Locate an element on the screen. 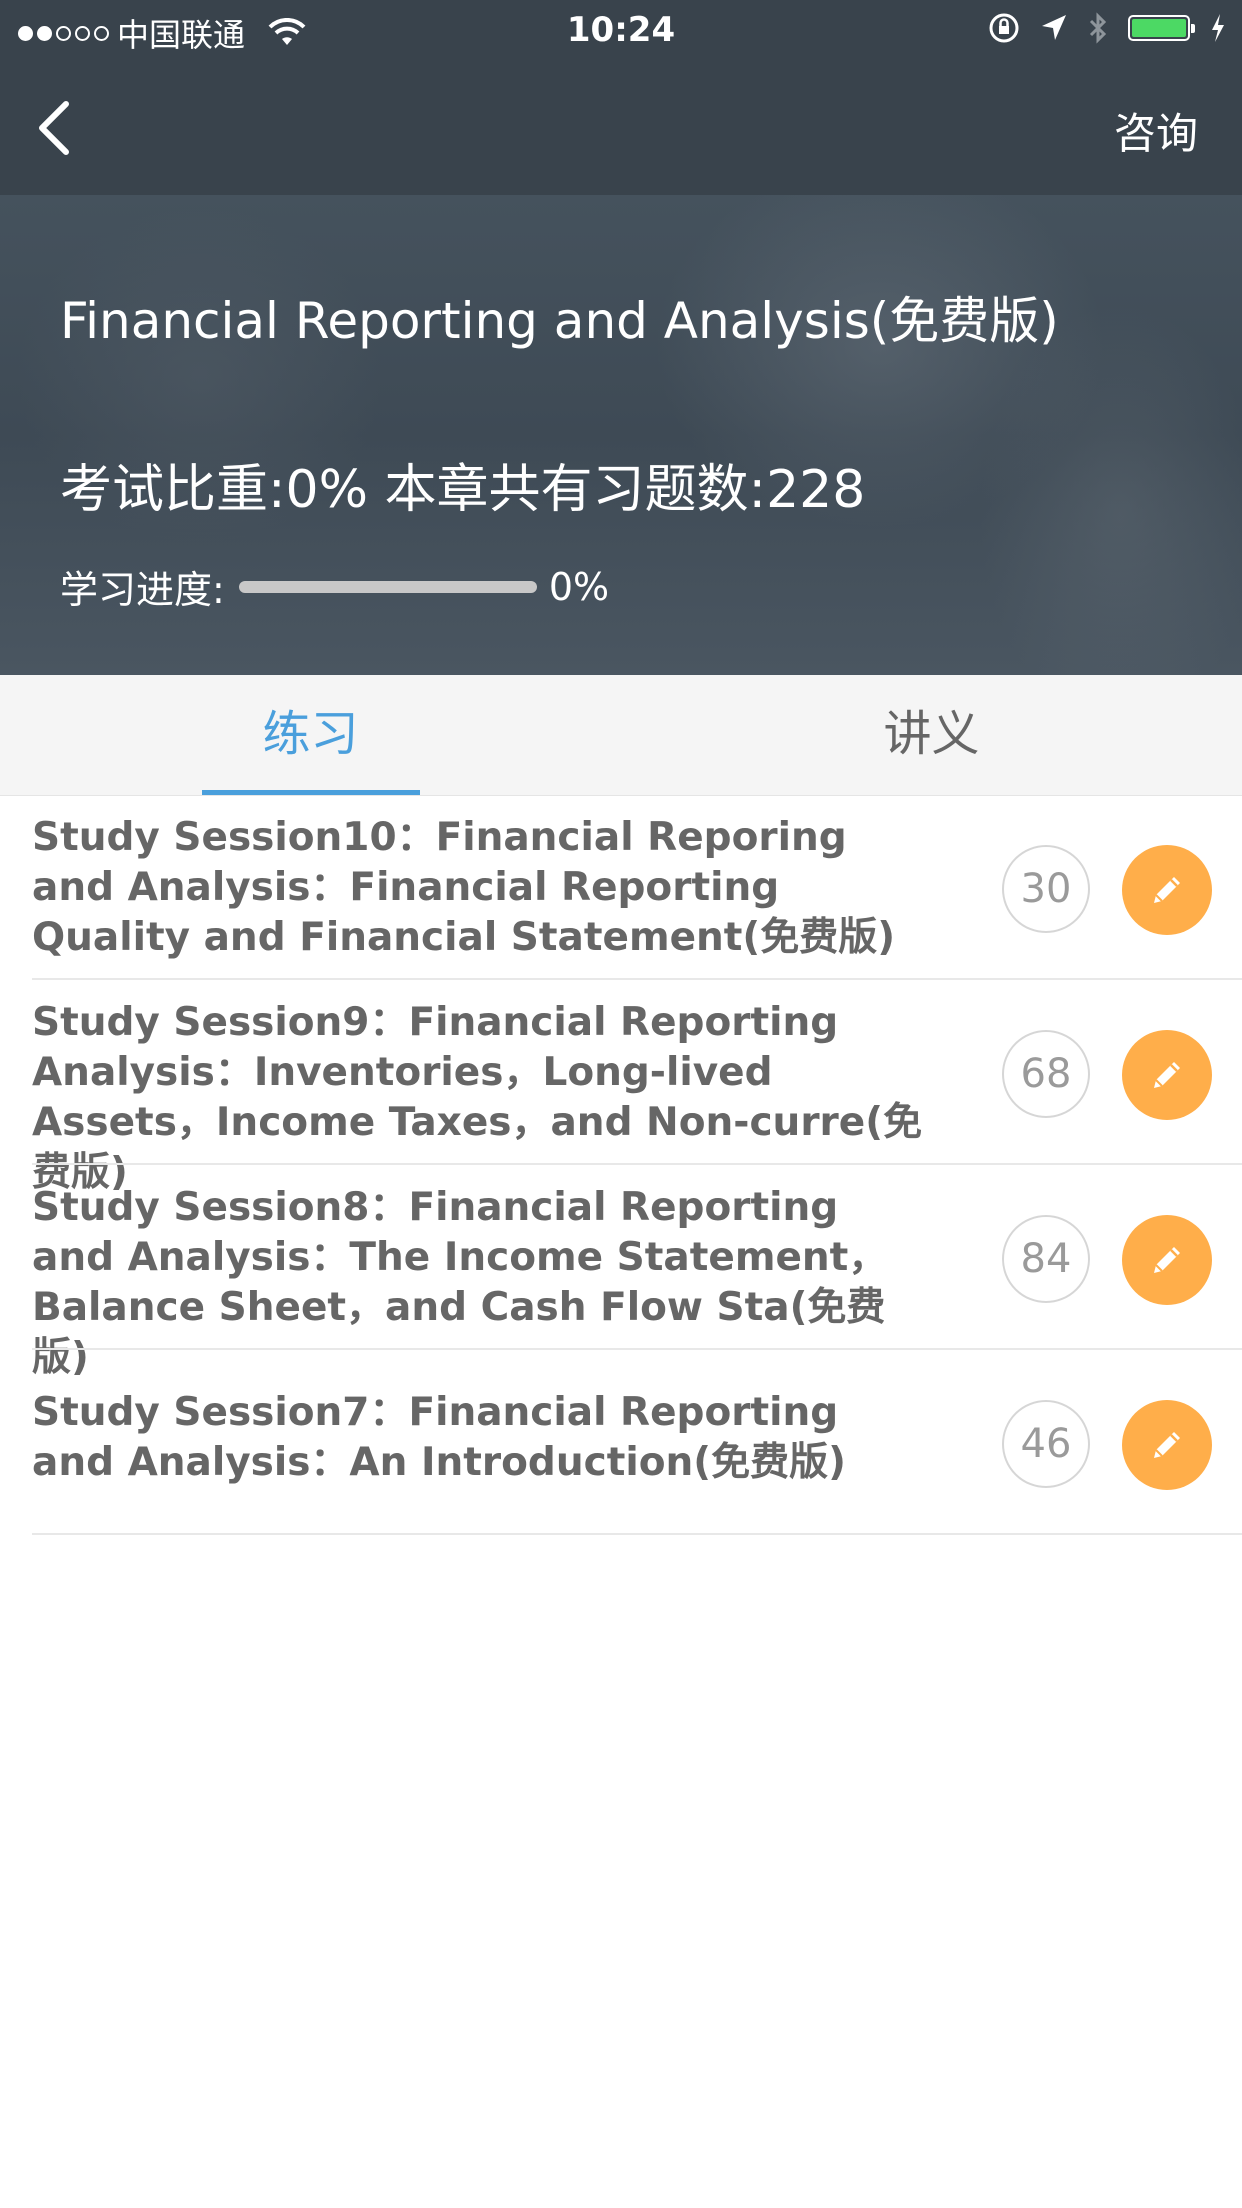 This screenshot has height=2208, width=1242. nav-bar: 咨询 is located at coordinates (621, 128).